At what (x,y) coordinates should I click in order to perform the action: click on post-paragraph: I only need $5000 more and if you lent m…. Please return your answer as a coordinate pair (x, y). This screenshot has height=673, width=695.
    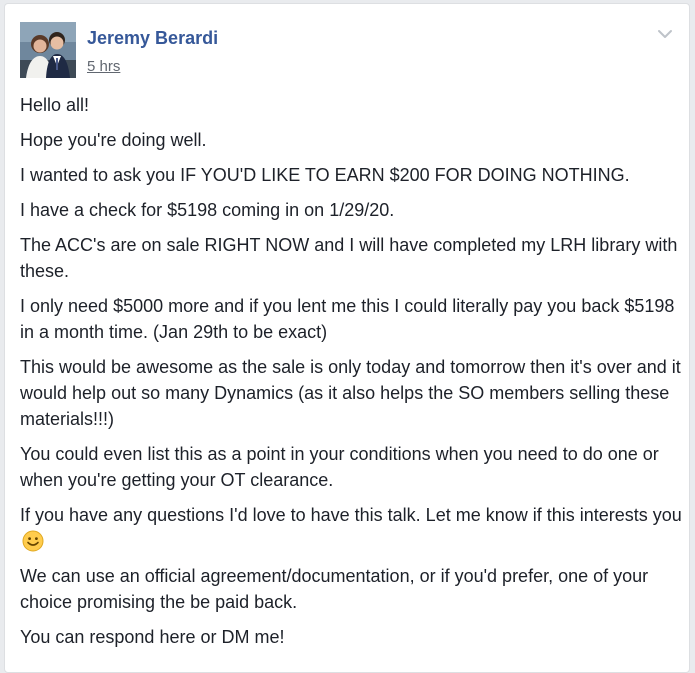
    Looking at the image, I should click on (347, 319).